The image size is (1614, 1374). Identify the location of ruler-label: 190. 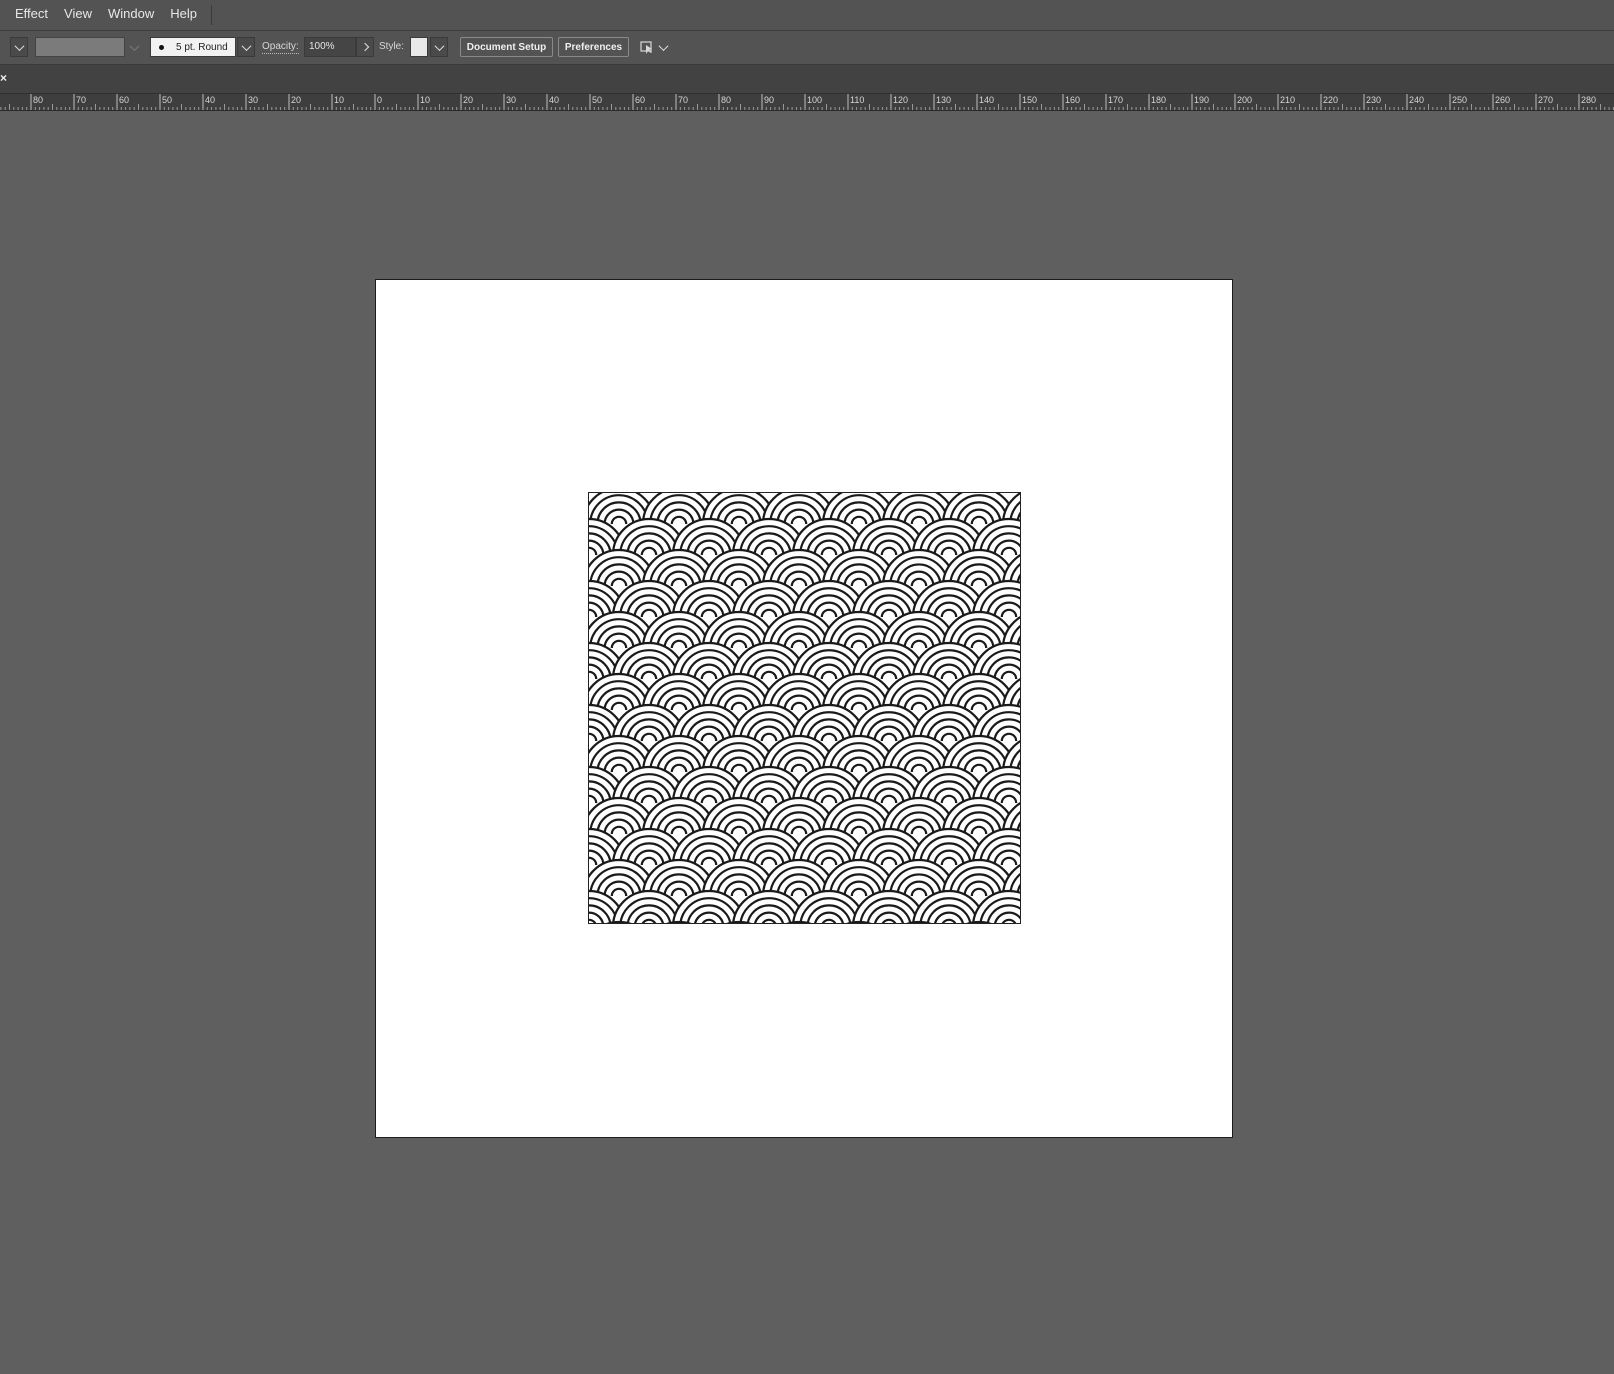
(1201, 100).